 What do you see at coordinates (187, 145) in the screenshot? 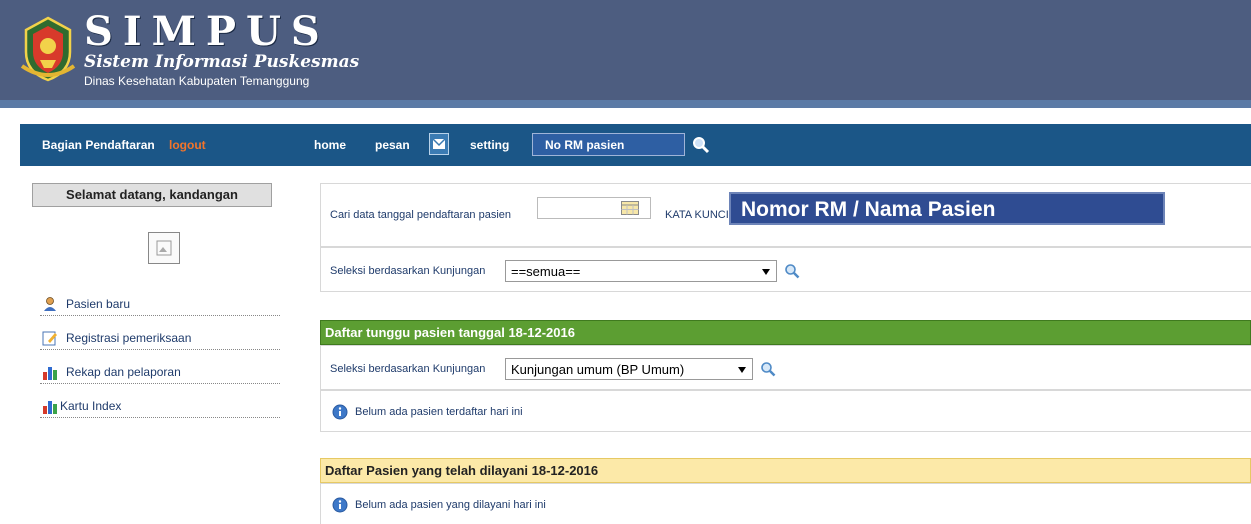
I see `logout-link: logout` at bounding box center [187, 145].